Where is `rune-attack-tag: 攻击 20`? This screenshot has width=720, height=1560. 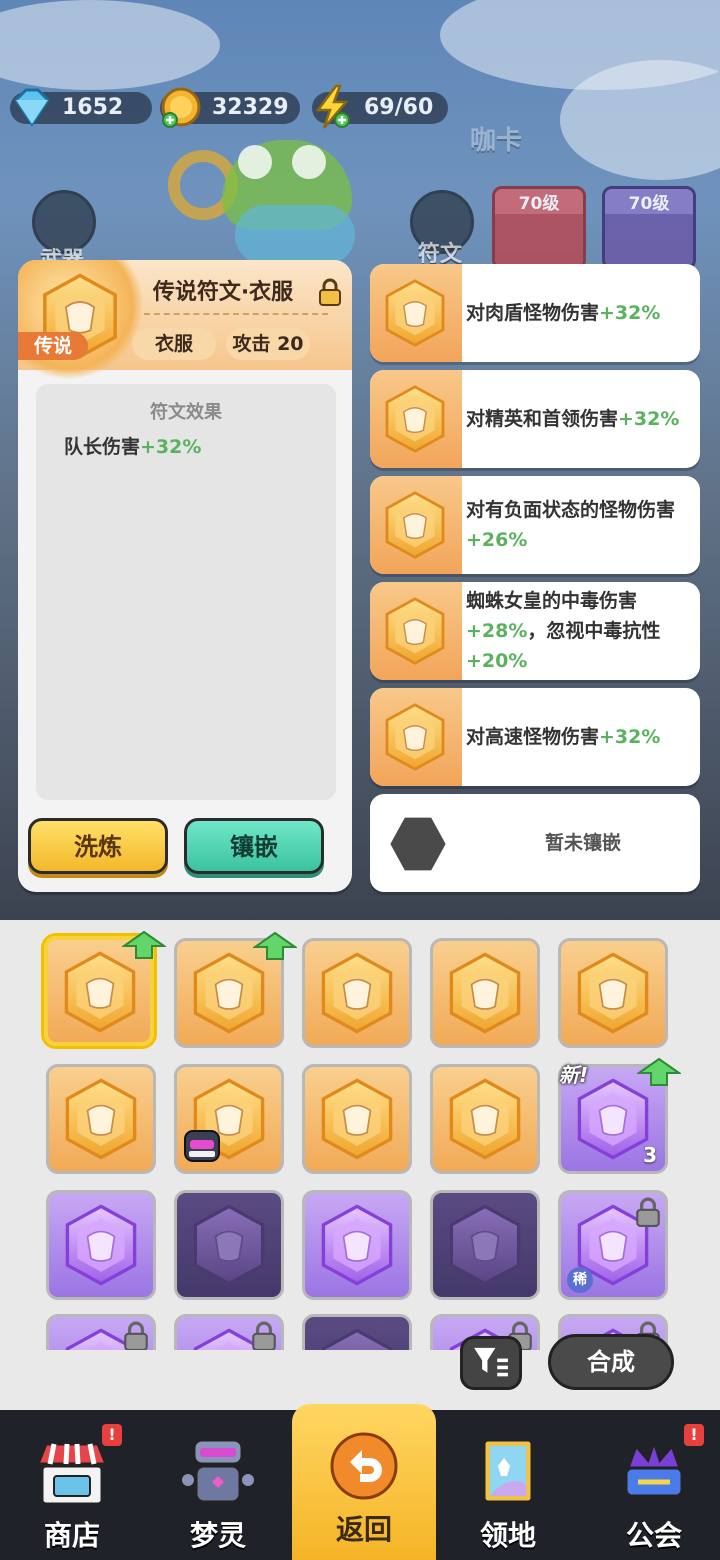 rune-attack-tag: 攻击 20 is located at coordinates (268, 344).